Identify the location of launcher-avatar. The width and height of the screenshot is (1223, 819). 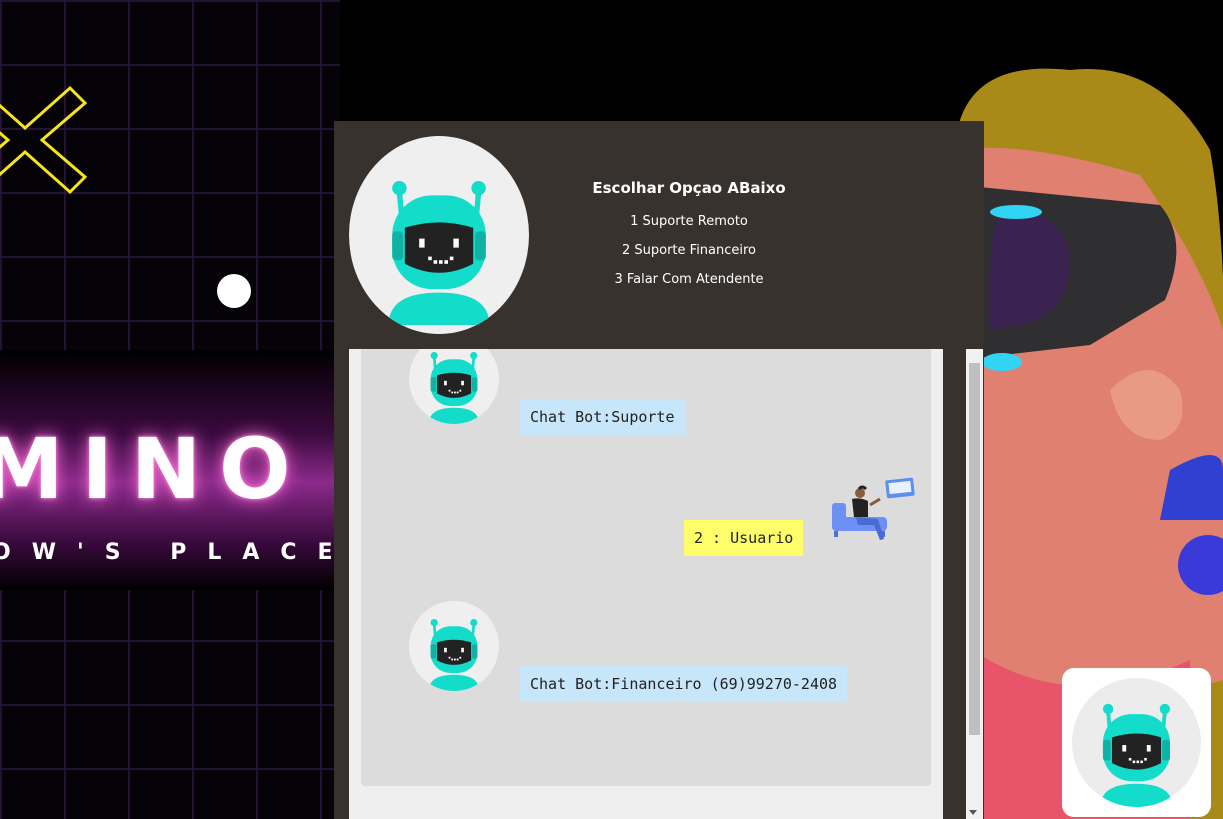
(1136, 742).